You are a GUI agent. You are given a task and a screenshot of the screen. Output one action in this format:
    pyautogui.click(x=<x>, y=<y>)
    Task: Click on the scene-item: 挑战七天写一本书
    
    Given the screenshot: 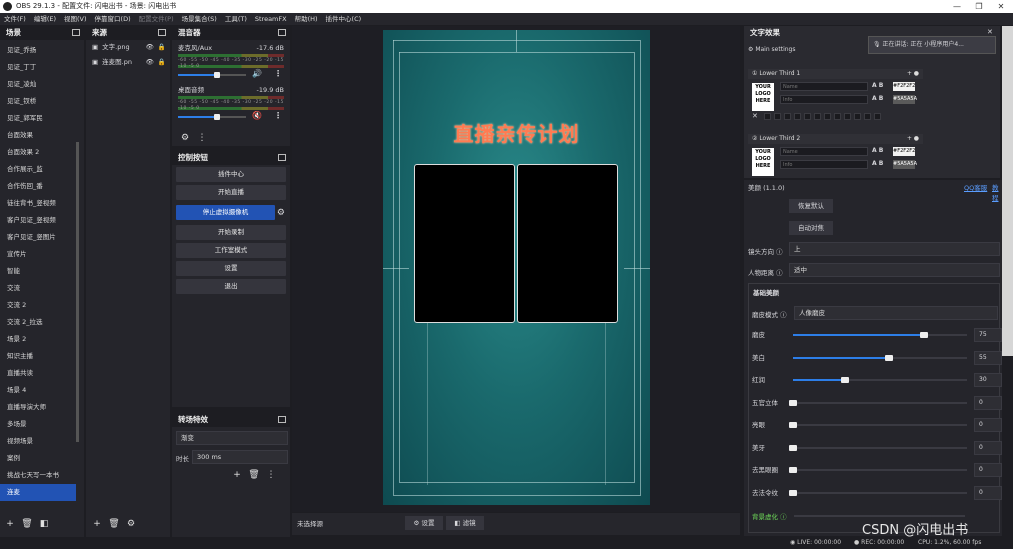 What is the action you would take?
    pyautogui.click(x=38, y=475)
    